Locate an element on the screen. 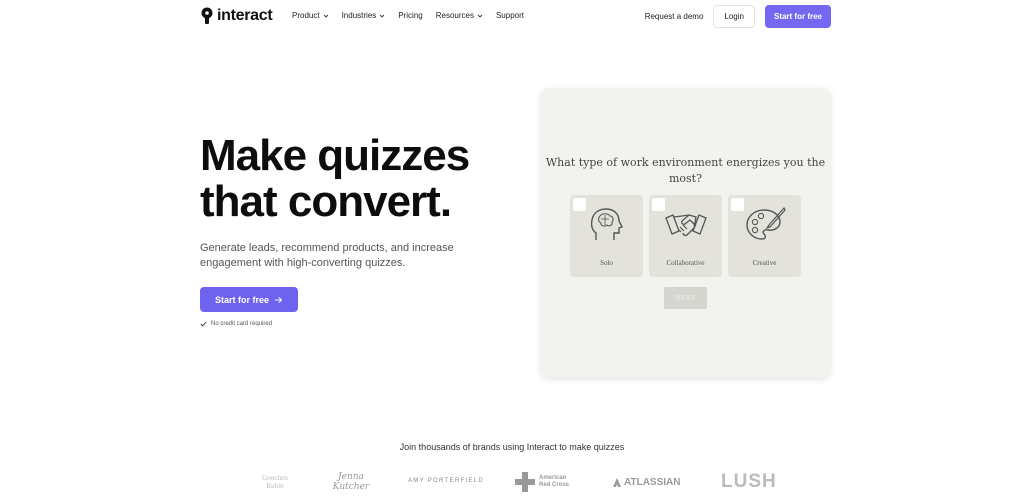 The width and height of the screenshot is (1024, 504). nav-actions: Request a demo Login Start for free is located at coordinates (738, 16).